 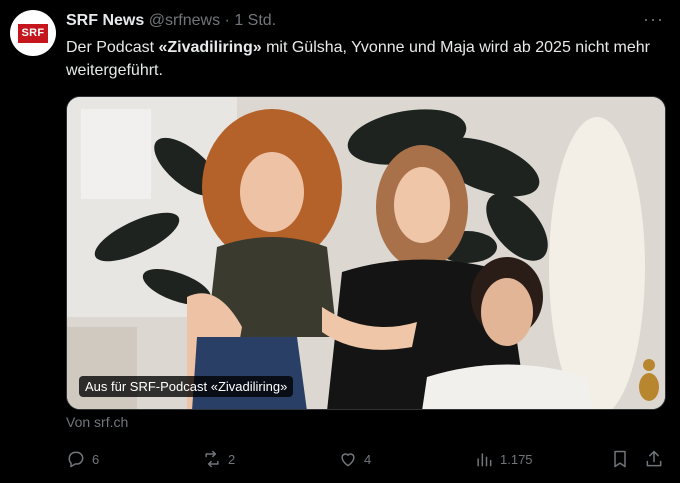 What do you see at coordinates (212, 459) in the screenshot?
I see `repost-icon` at bounding box center [212, 459].